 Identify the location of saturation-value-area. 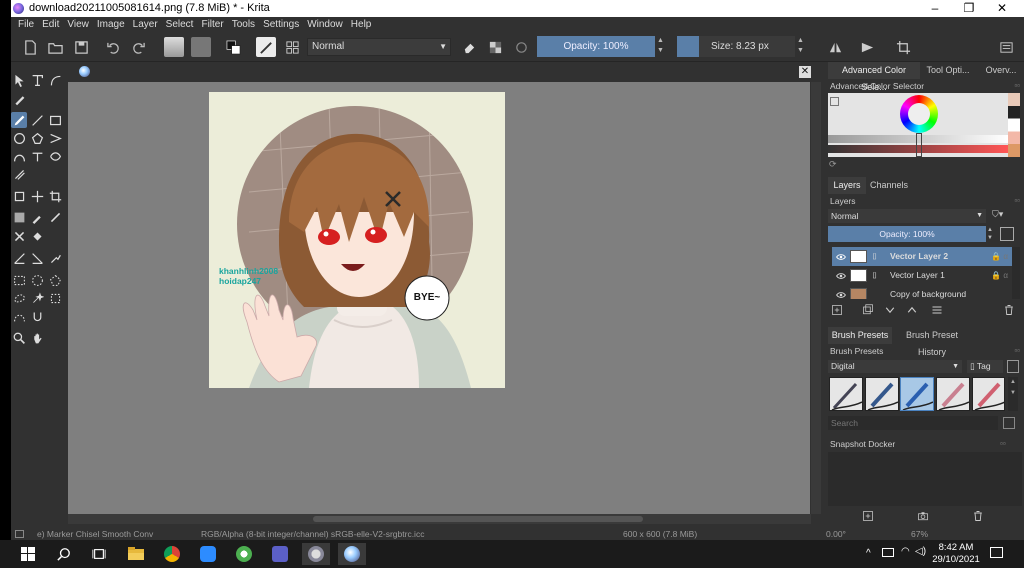
(919, 114).